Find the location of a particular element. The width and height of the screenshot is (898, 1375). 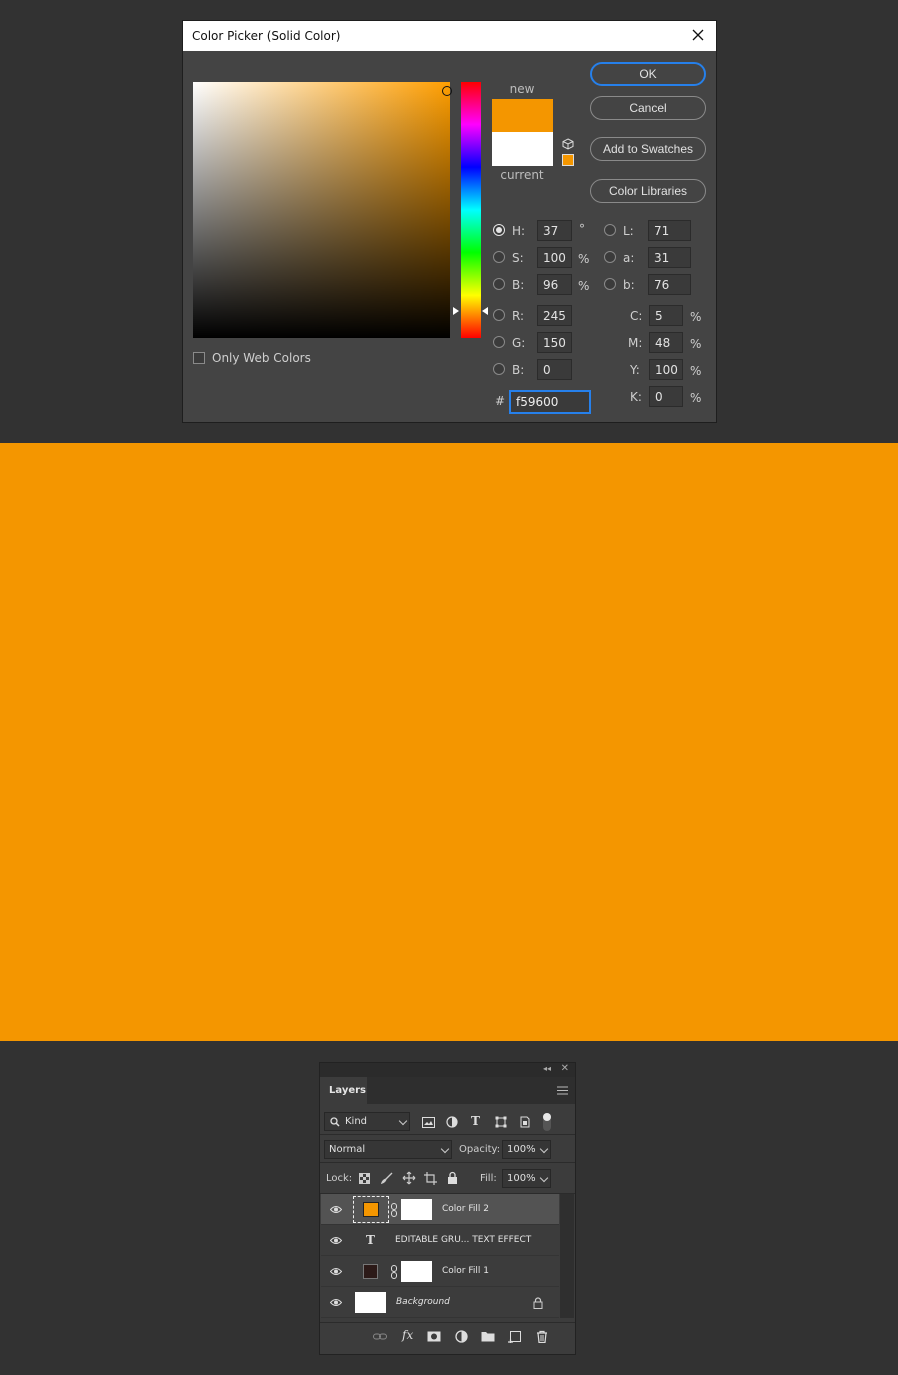

green-radio is located at coordinates (499, 342).